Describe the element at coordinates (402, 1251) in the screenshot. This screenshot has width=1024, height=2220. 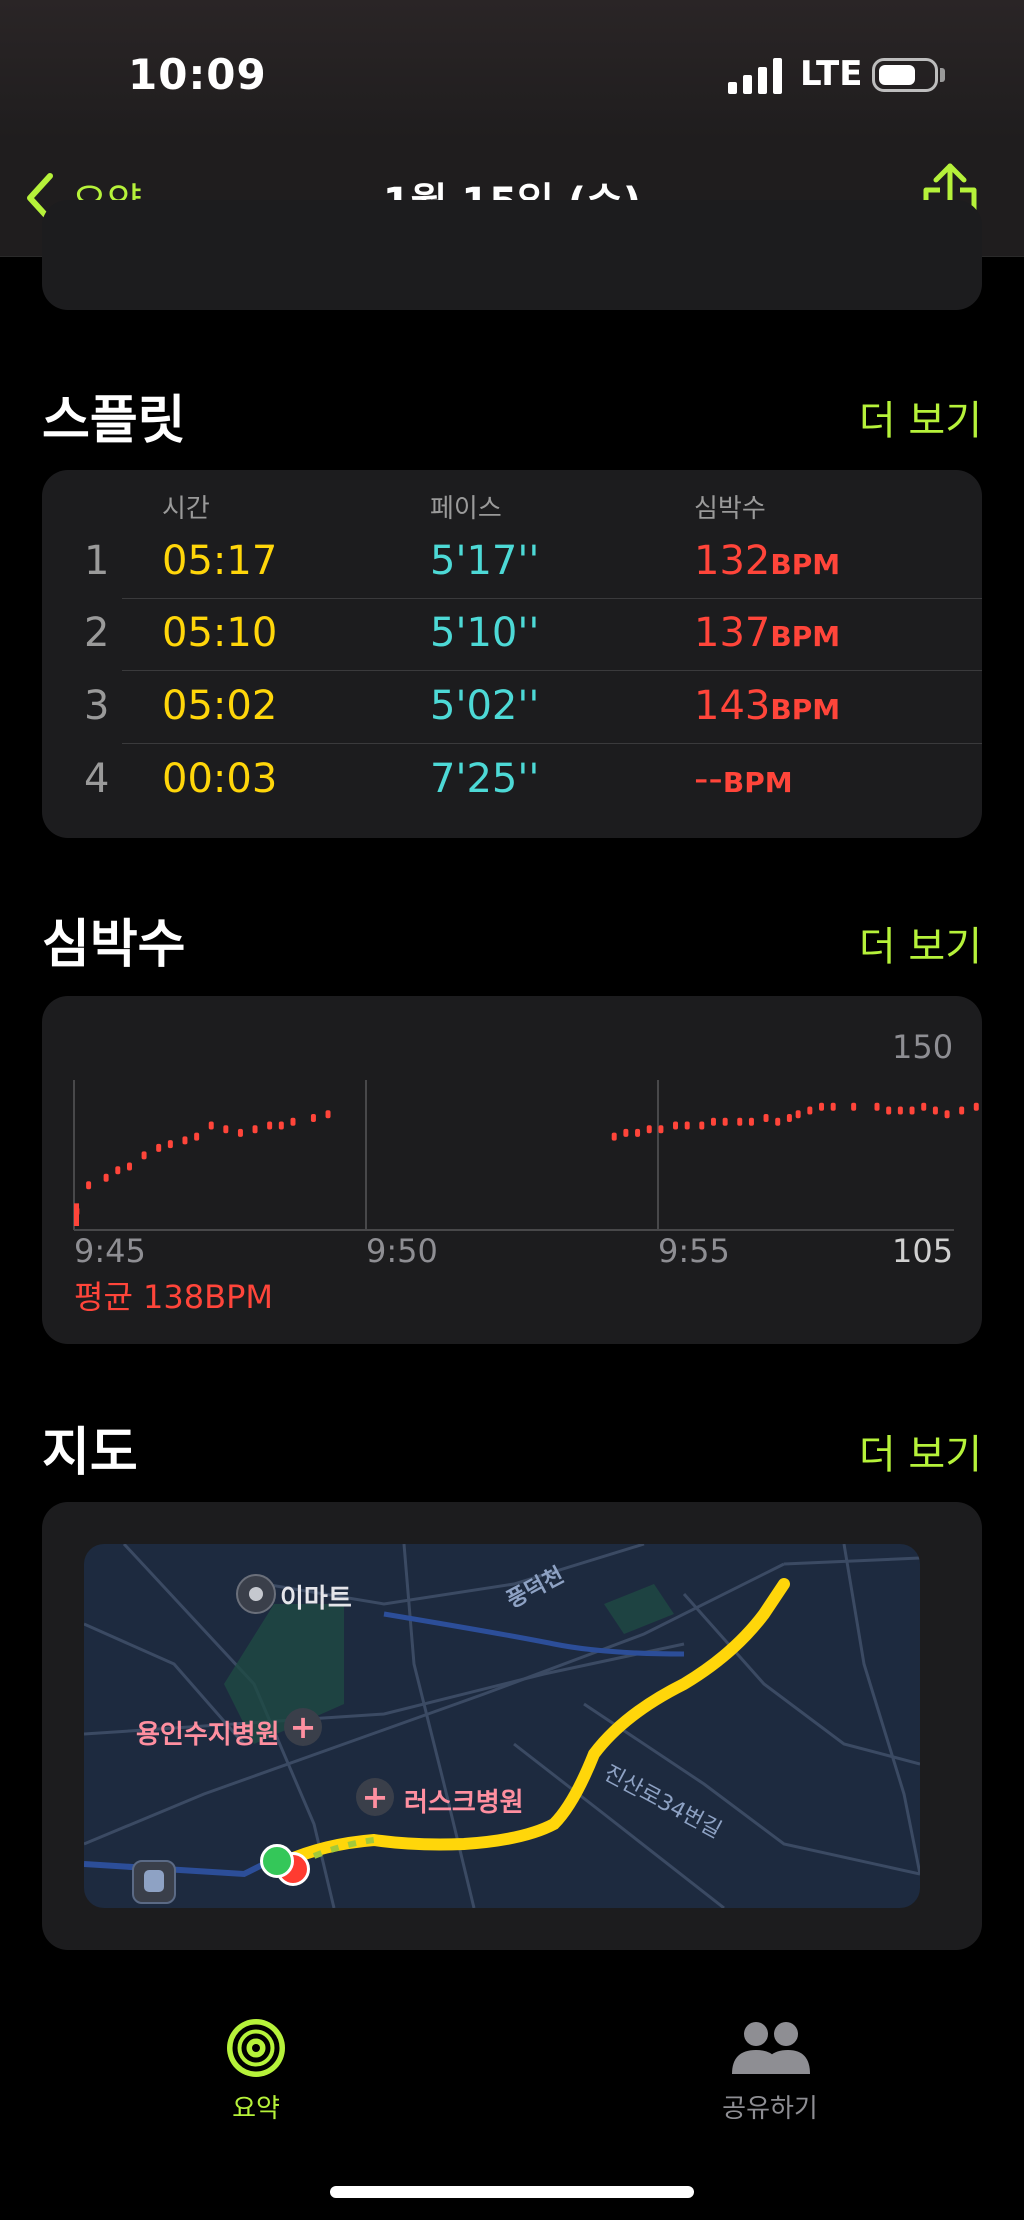
I see `x-tick-label: 9:50` at that location.